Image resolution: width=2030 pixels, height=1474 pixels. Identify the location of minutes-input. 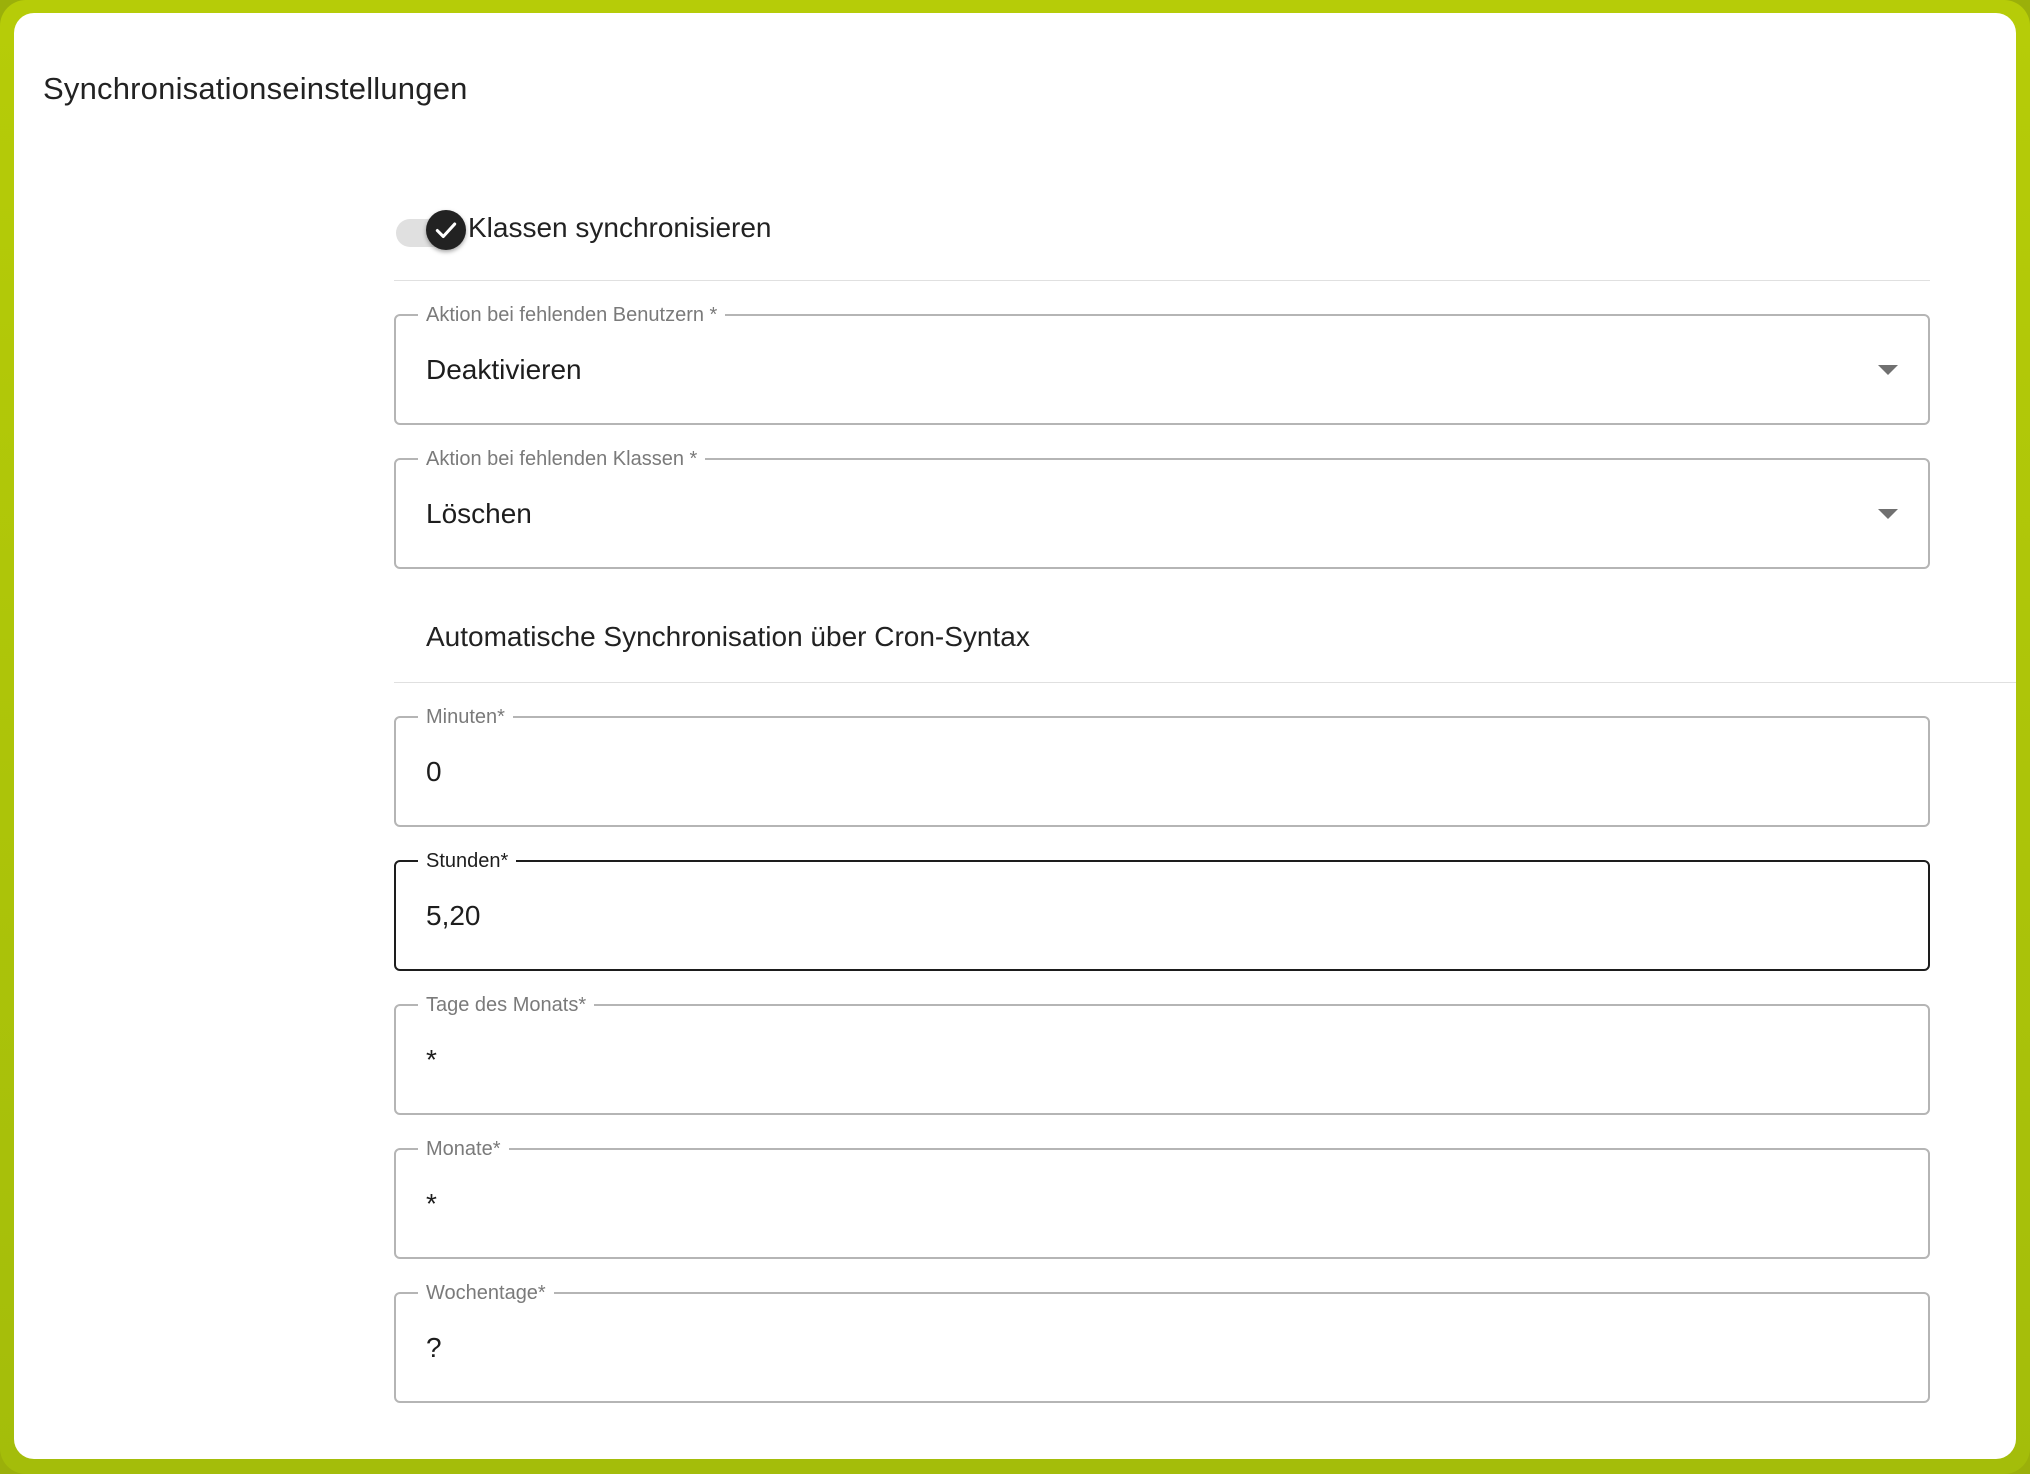
(1126, 771).